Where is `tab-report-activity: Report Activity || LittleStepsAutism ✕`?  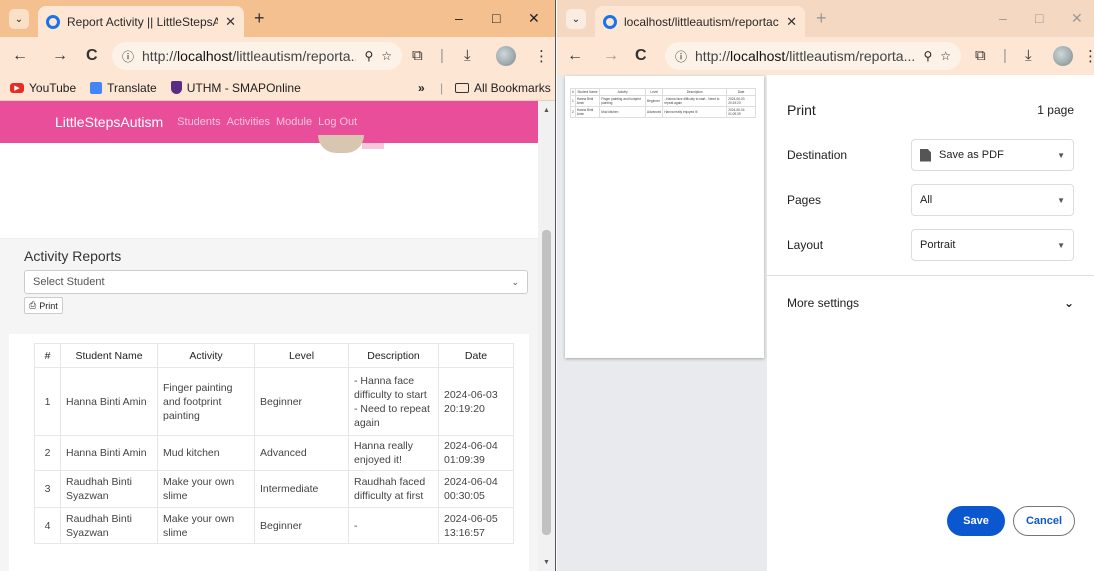 tab-report-activity: Report Activity || LittleStepsAutism ✕ is located at coordinates (141, 21).